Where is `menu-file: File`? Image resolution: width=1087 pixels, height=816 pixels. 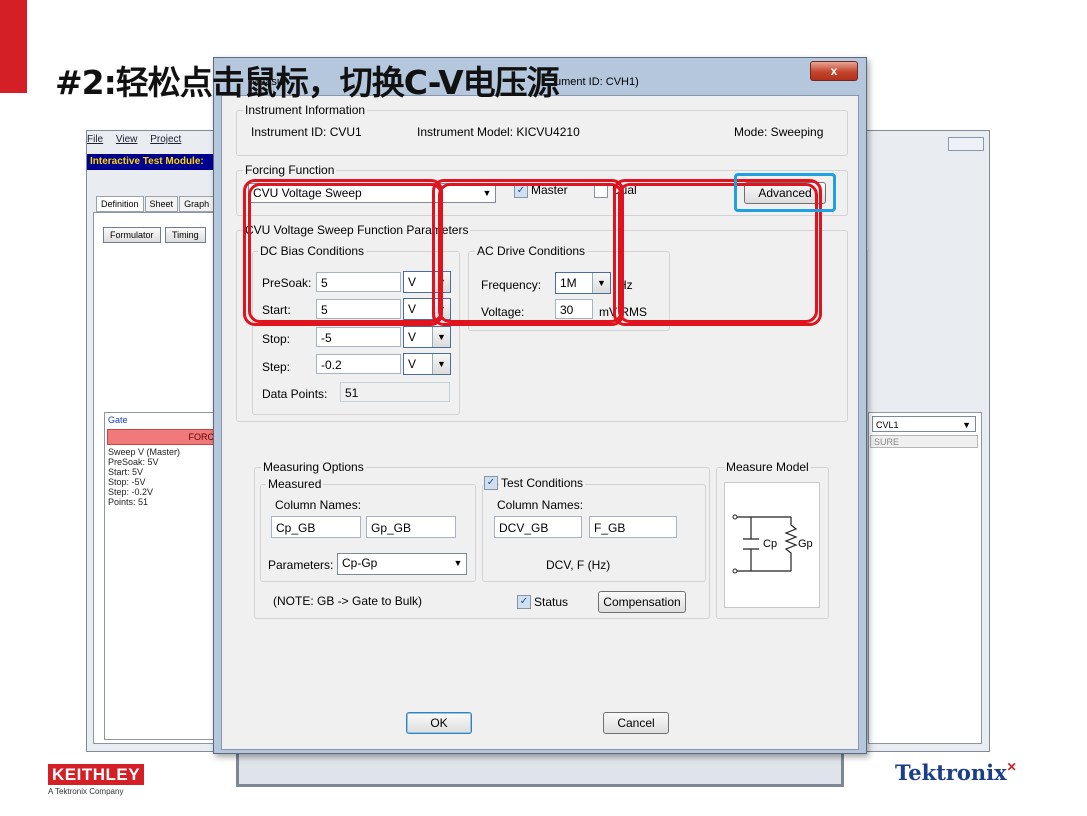 menu-file: File is located at coordinates (95, 139).